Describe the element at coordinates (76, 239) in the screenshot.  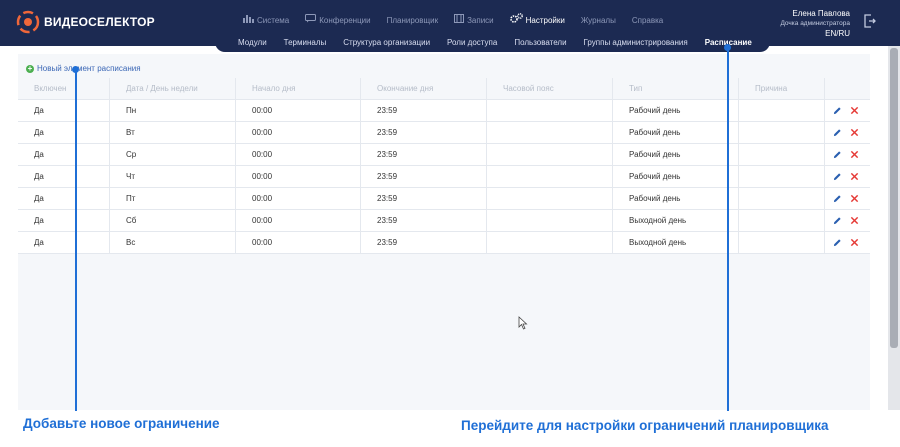
I see `callout-line-left` at that location.